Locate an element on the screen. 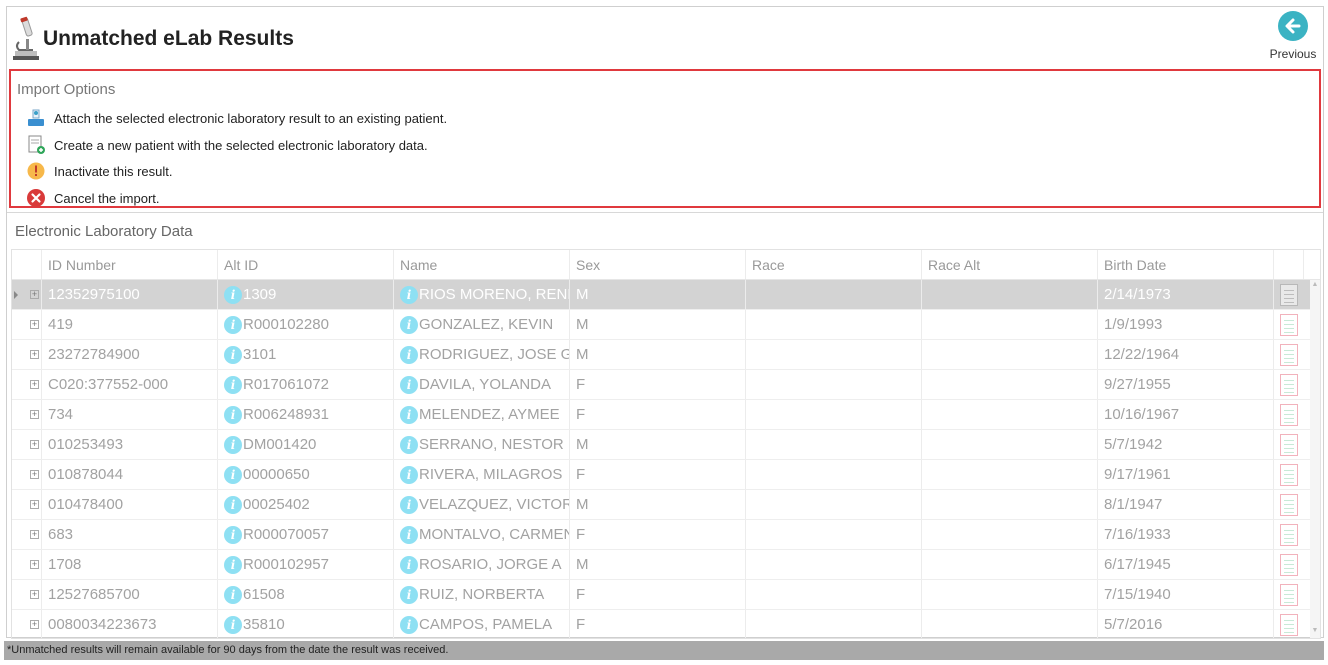 This screenshot has width=1328, height=665. column-header-race: Race is located at coordinates (834, 264).